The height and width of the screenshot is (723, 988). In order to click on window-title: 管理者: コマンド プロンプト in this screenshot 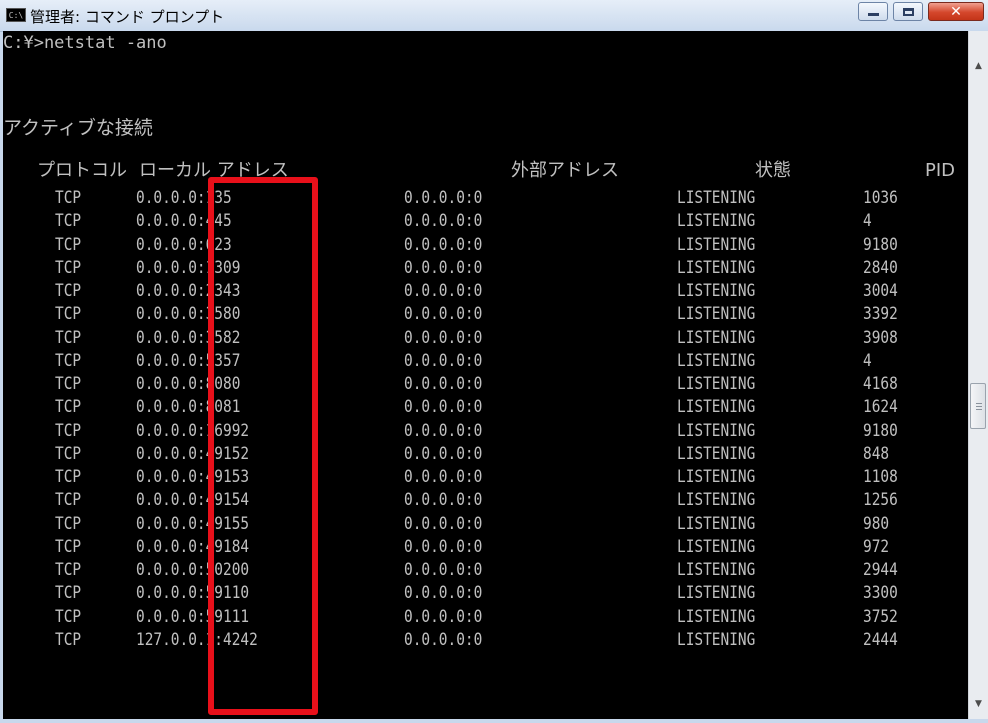, I will do `click(127, 17)`.